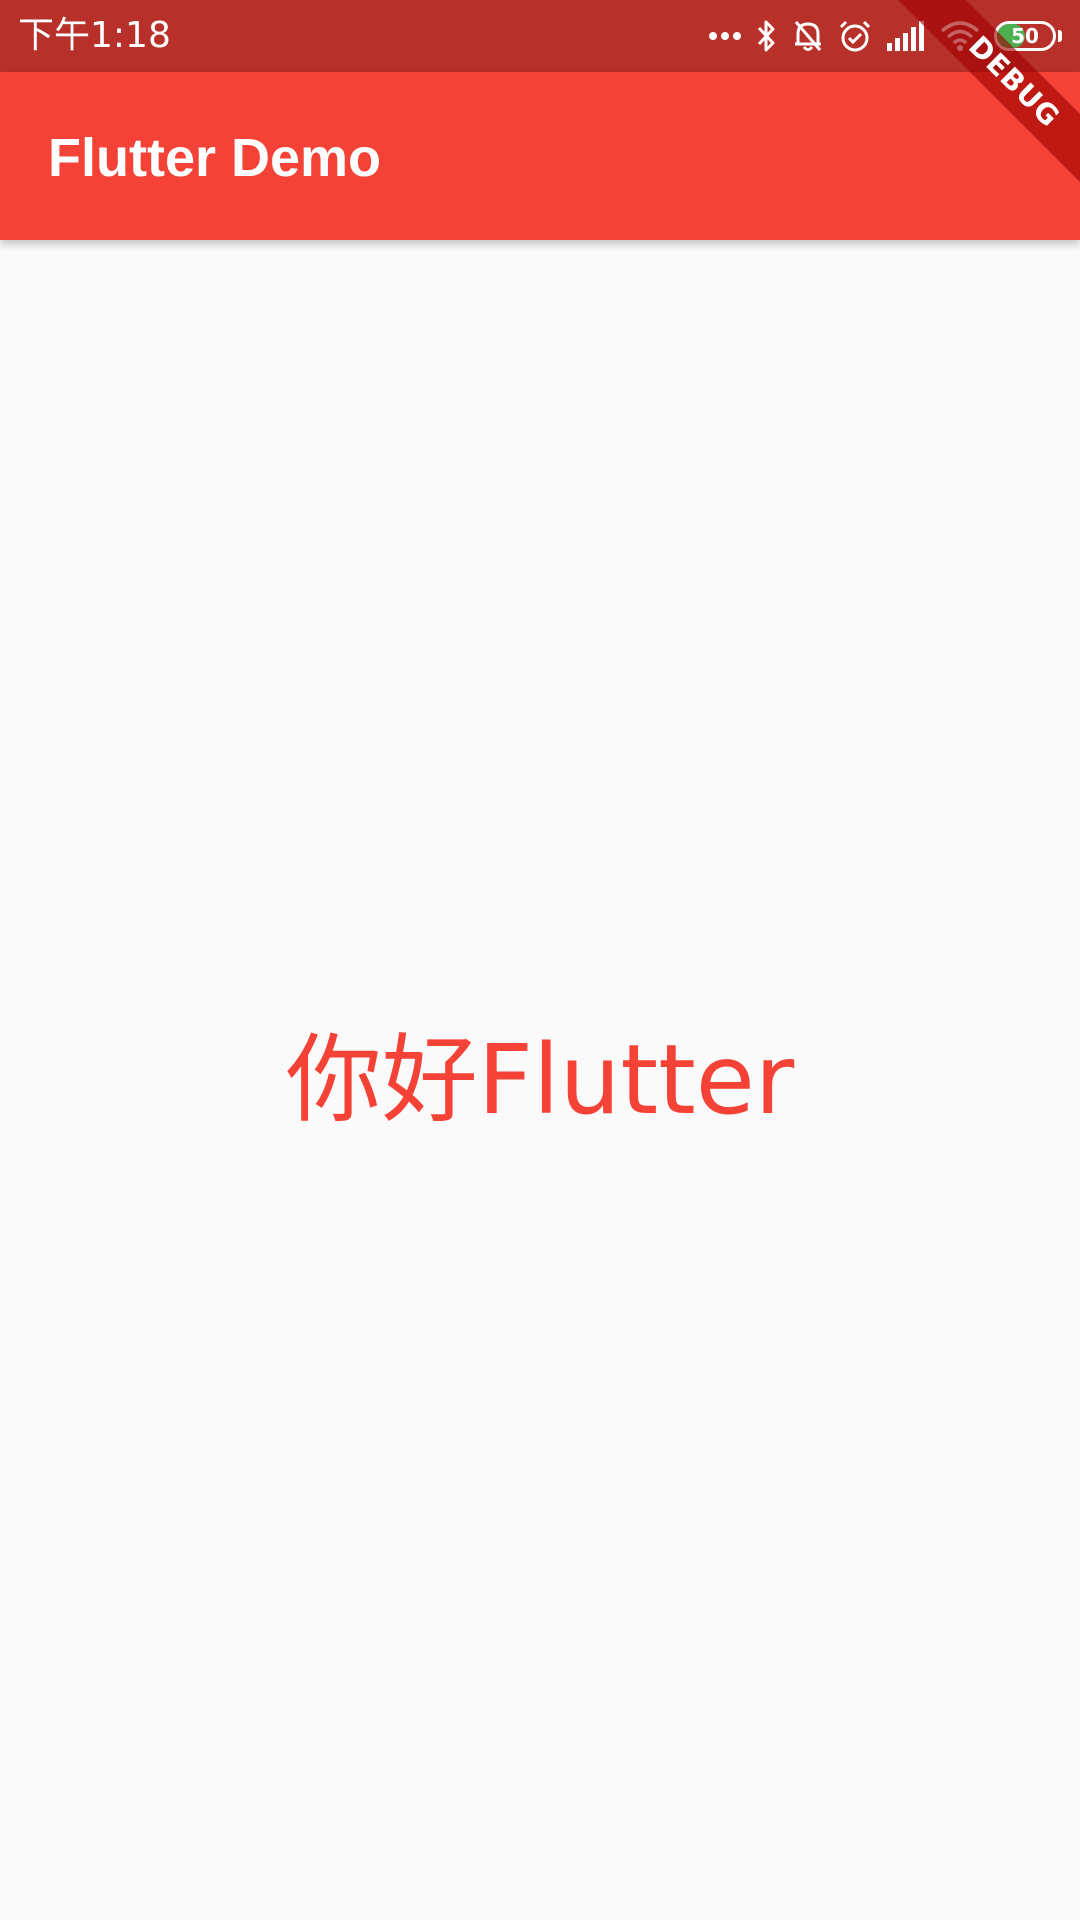 This screenshot has width=1080, height=1920. What do you see at coordinates (878, 36) in the screenshot?
I see `status-icons: 50` at bounding box center [878, 36].